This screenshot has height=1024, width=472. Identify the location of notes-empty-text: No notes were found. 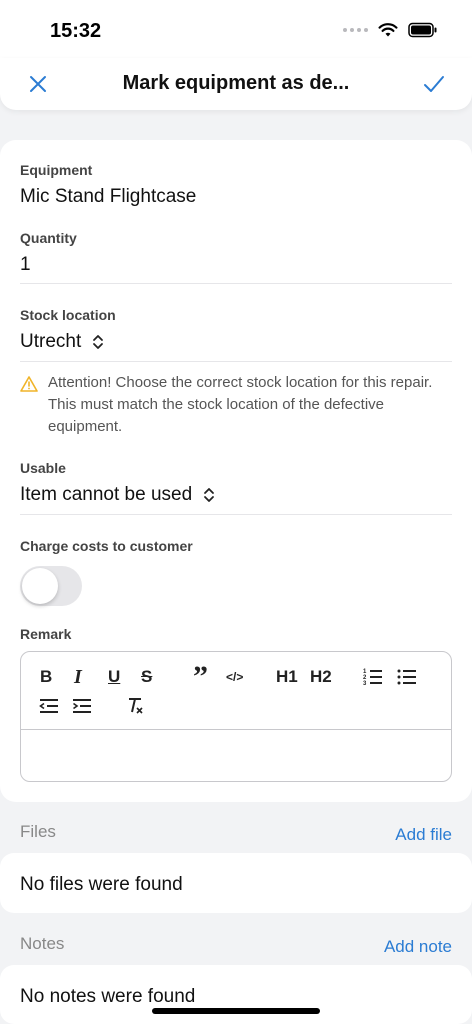
(108, 996).